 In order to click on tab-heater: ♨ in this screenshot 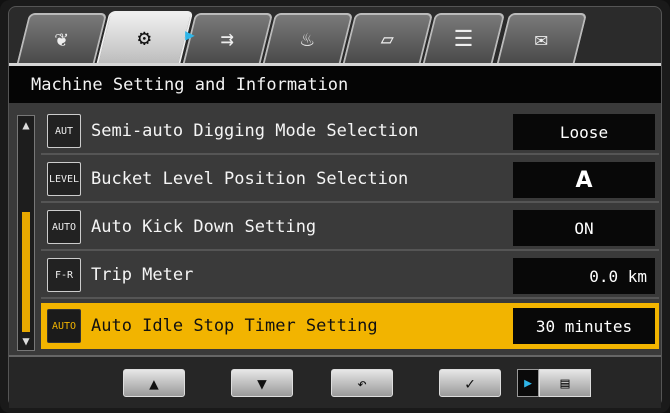, I will do `click(308, 38)`.